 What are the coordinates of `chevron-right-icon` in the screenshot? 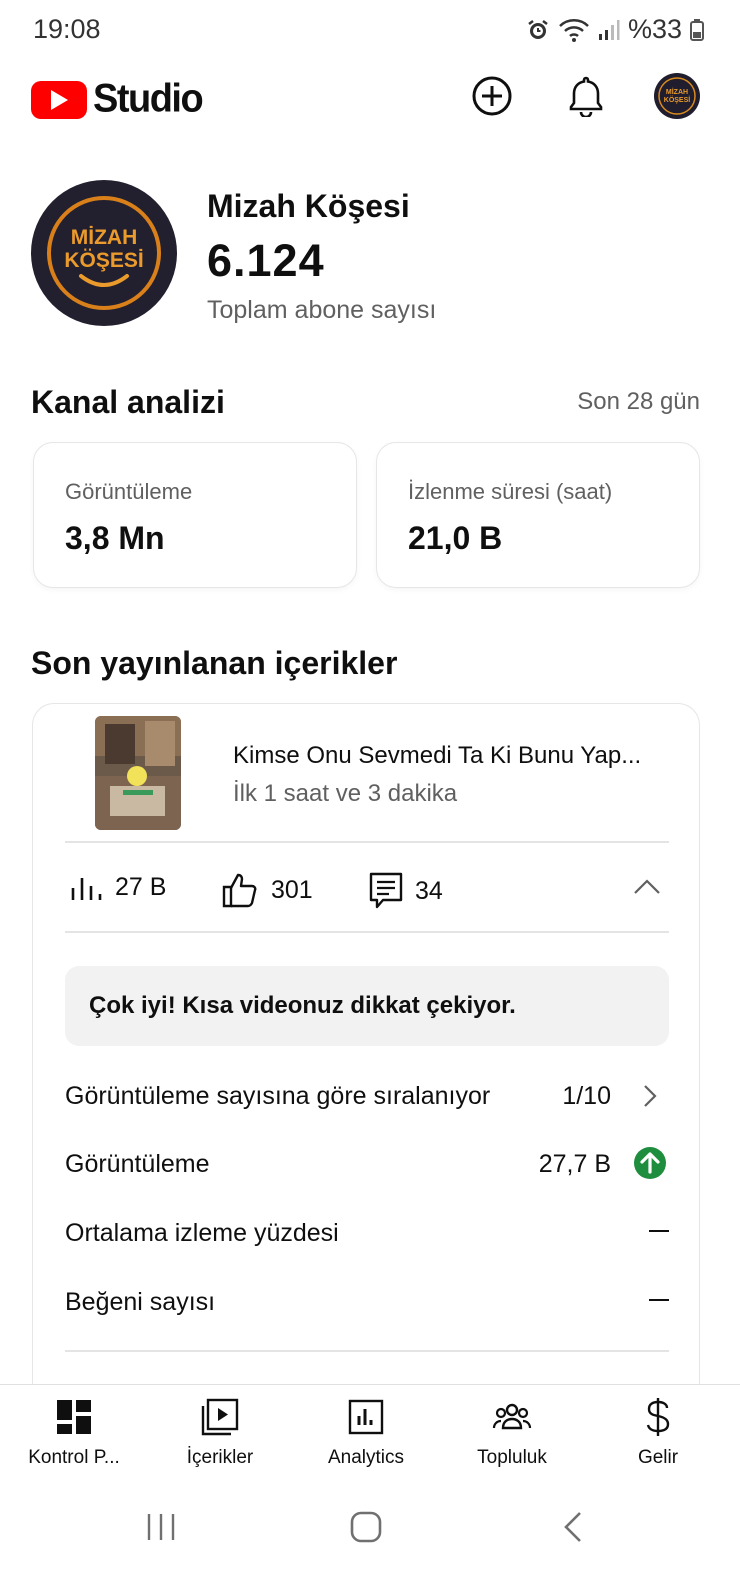 It's located at (650, 1096).